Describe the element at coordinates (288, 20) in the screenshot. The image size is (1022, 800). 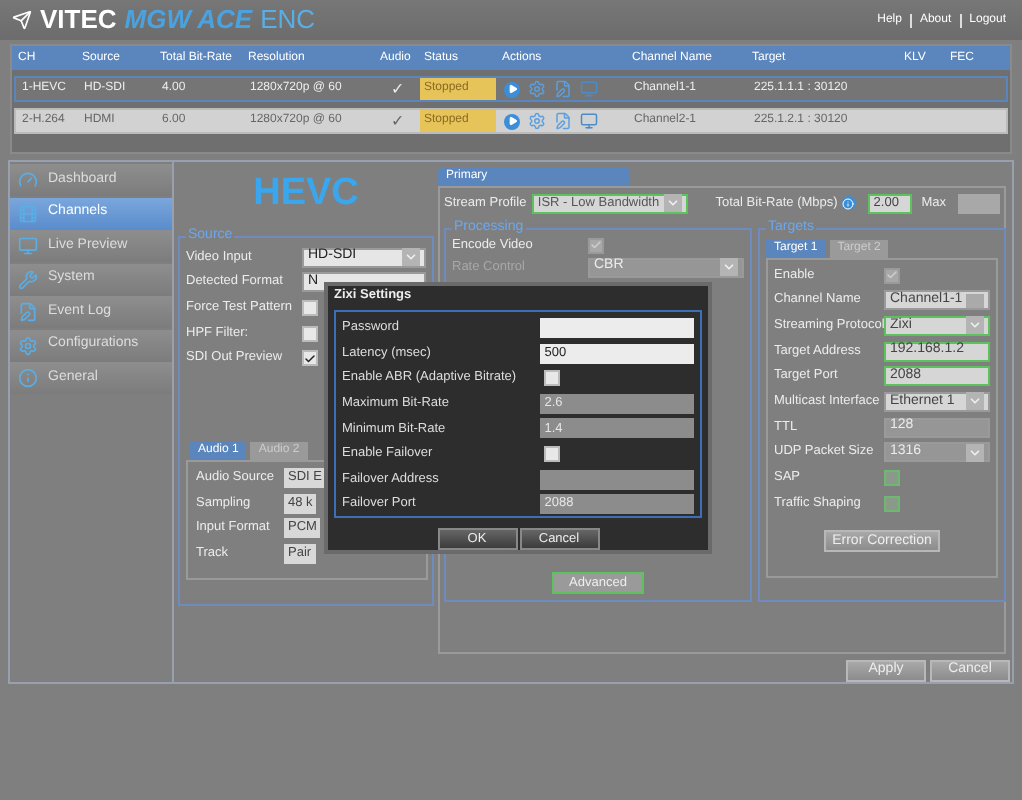
I see `product-suffix: ENC` at that location.